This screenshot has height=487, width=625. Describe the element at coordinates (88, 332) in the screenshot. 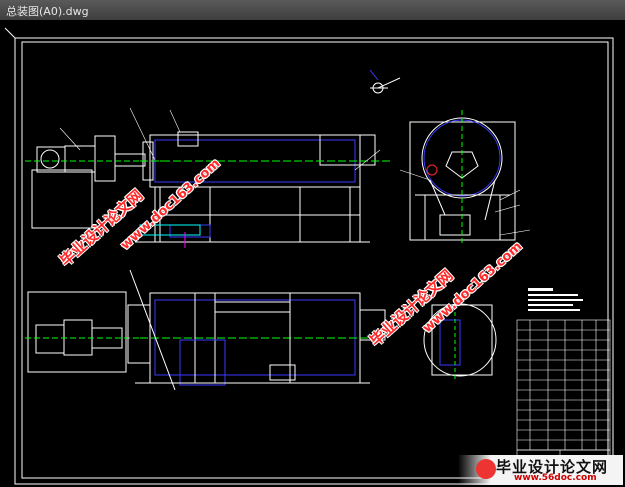

I see `motor-plan-view` at that location.